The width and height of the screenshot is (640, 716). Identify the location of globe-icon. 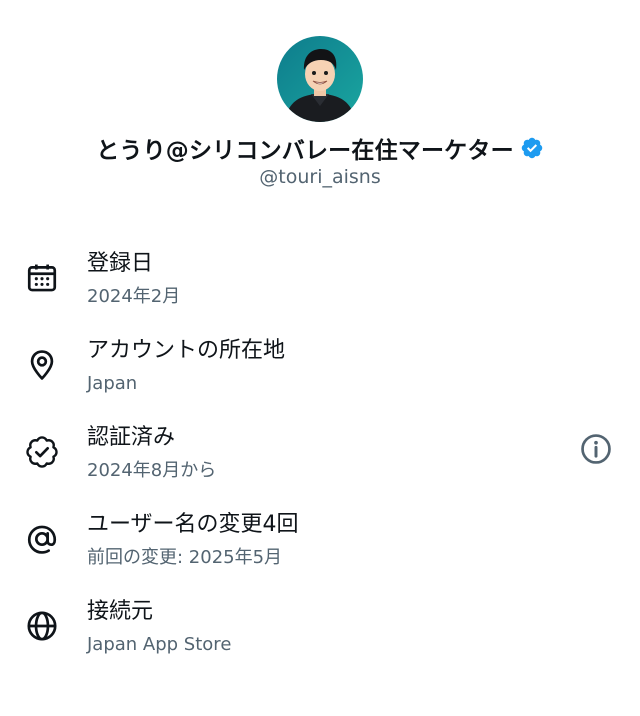
(42, 626).